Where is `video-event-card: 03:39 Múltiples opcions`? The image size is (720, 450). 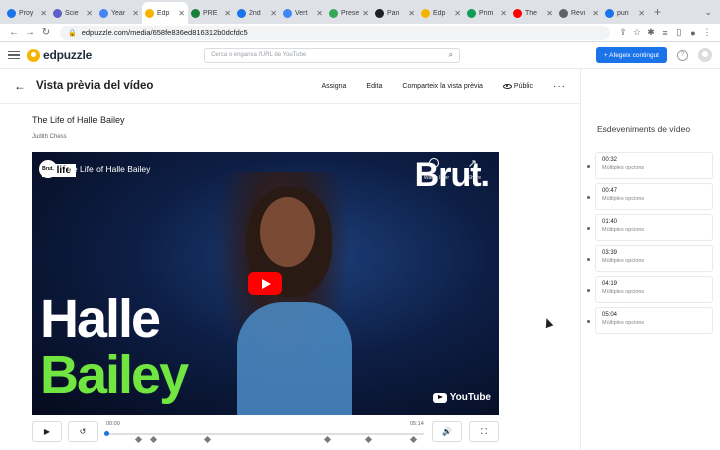
video-event-card: 03:39 Múltiples opcions is located at coordinates (650, 258).